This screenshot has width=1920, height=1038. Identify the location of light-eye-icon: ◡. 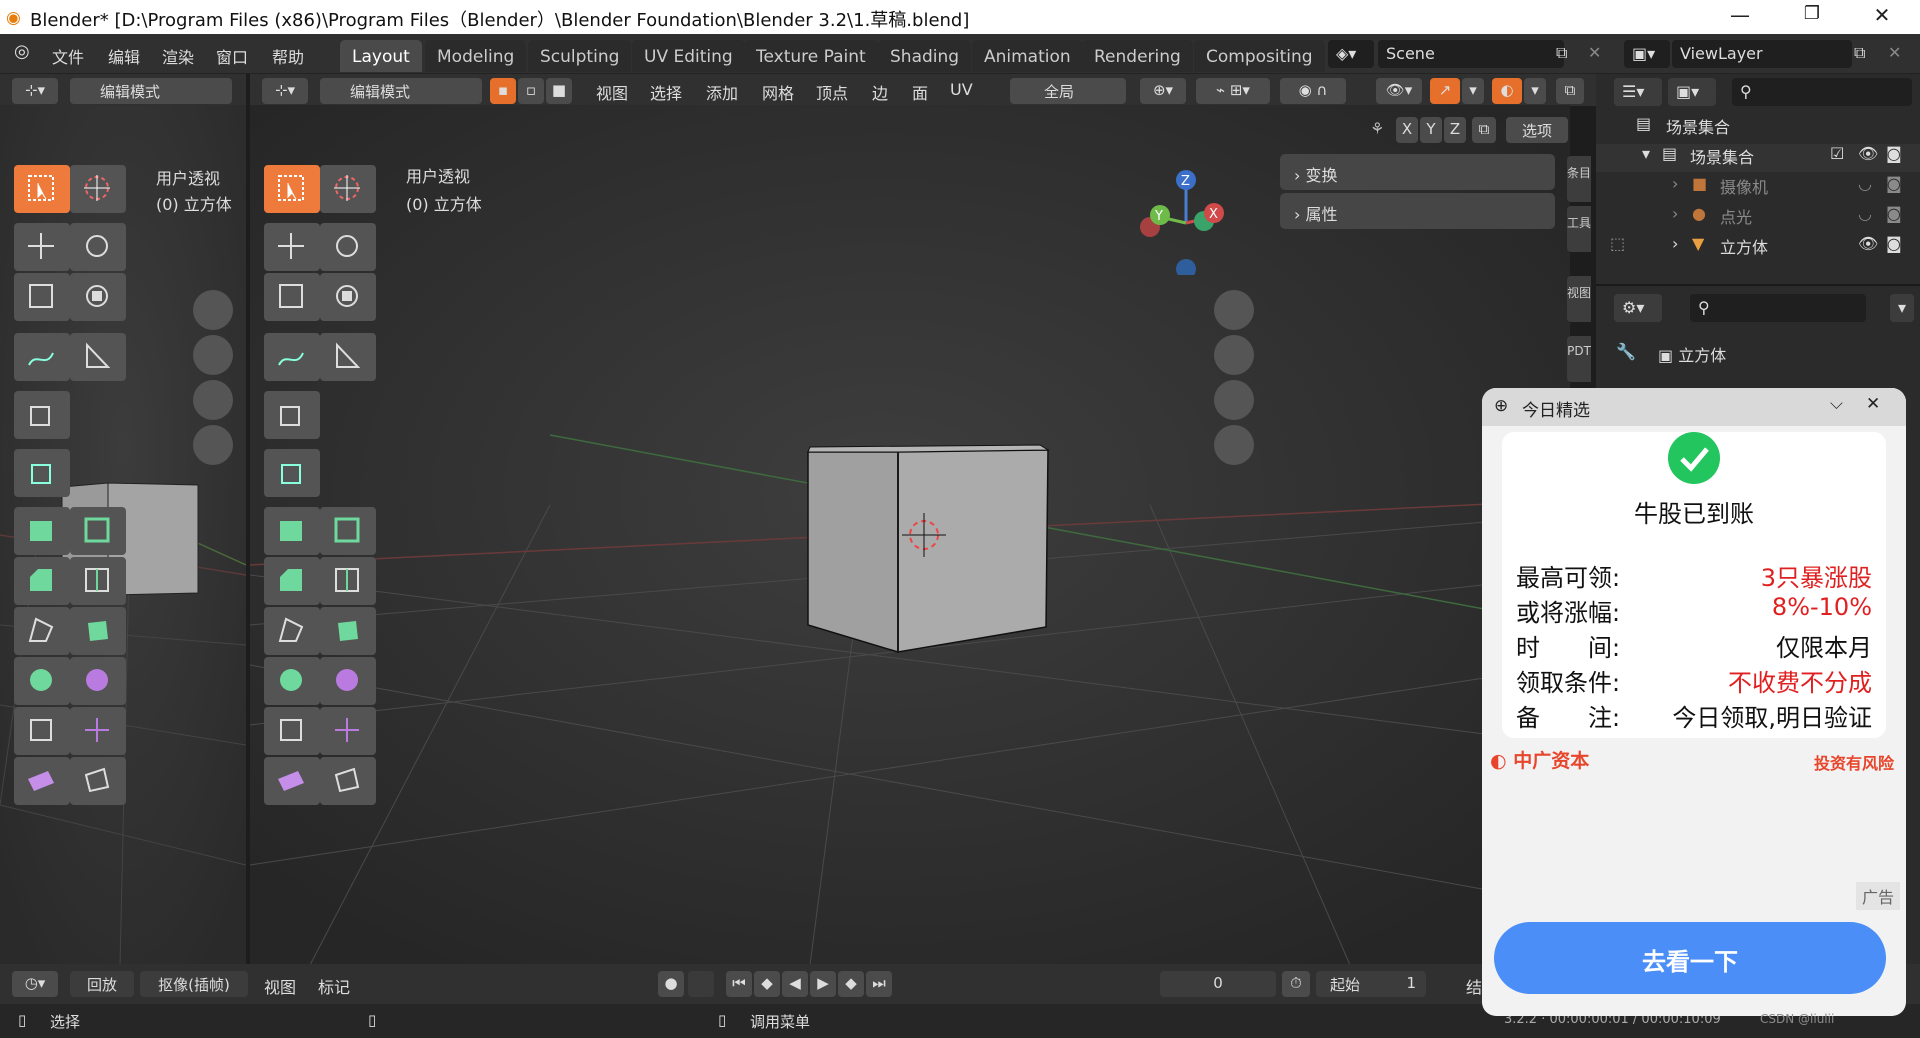
(1865, 213).